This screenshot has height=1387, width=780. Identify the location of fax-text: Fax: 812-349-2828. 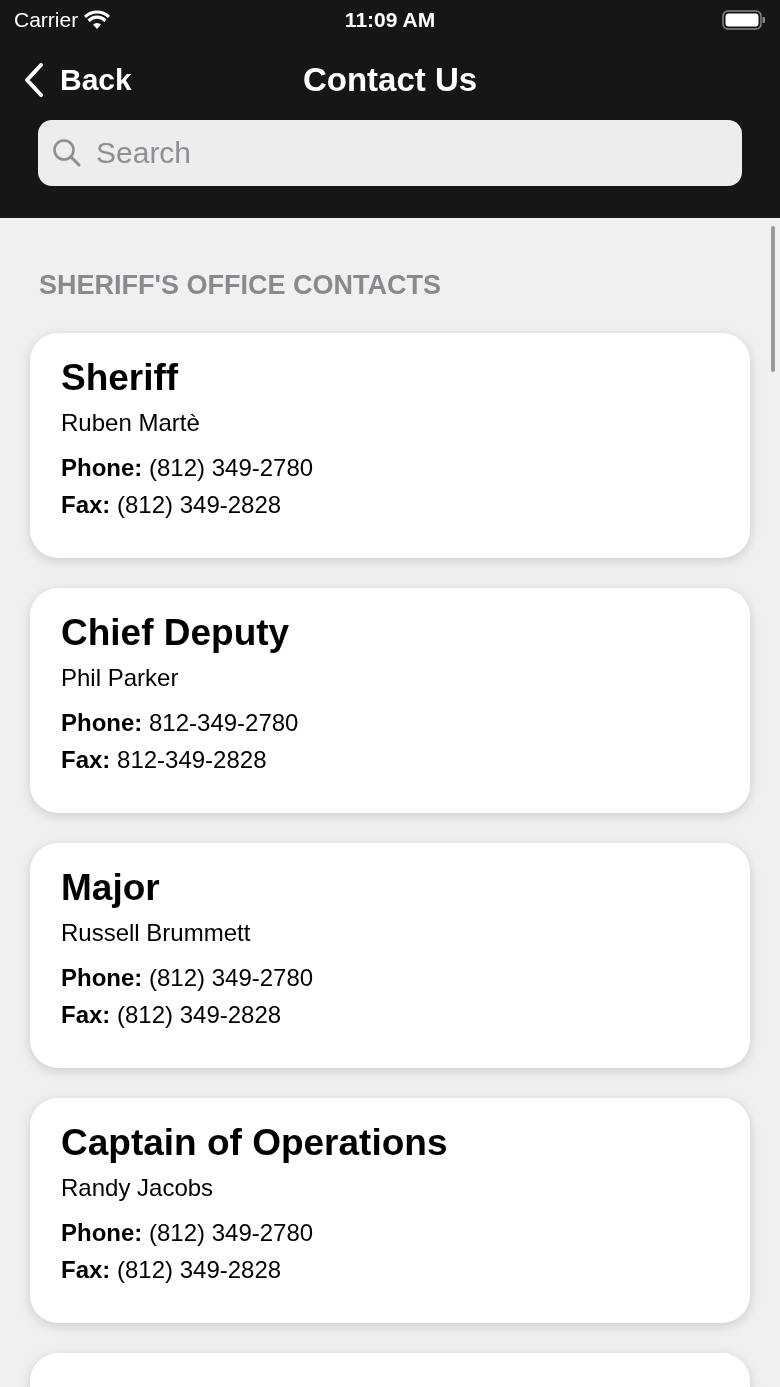
(164, 760).